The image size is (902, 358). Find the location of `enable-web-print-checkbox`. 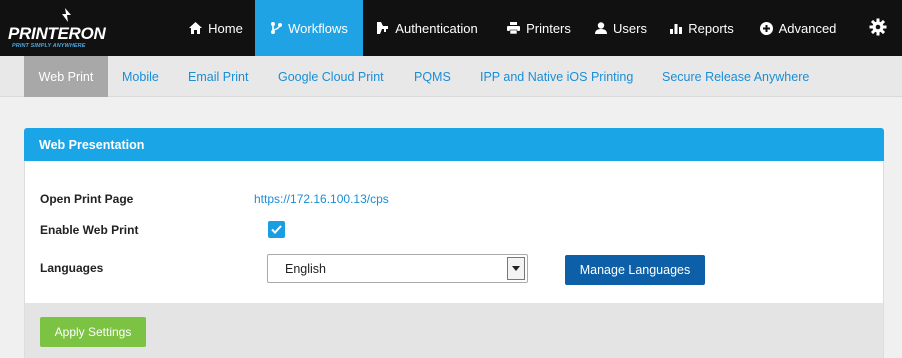

enable-web-print-checkbox is located at coordinates (276, 229).